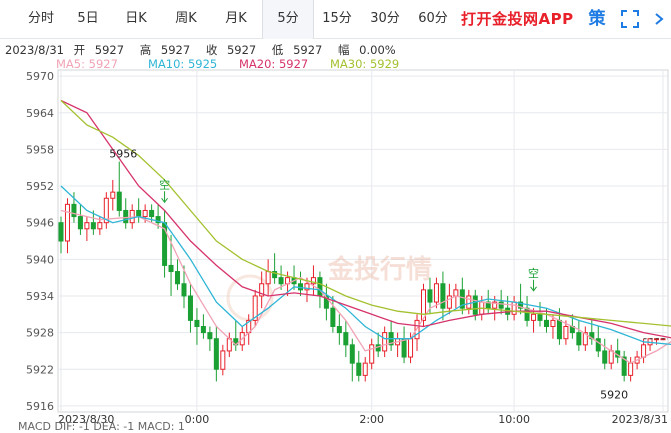  I want to click on x-tick-3: 10:00, so click(514, 419).